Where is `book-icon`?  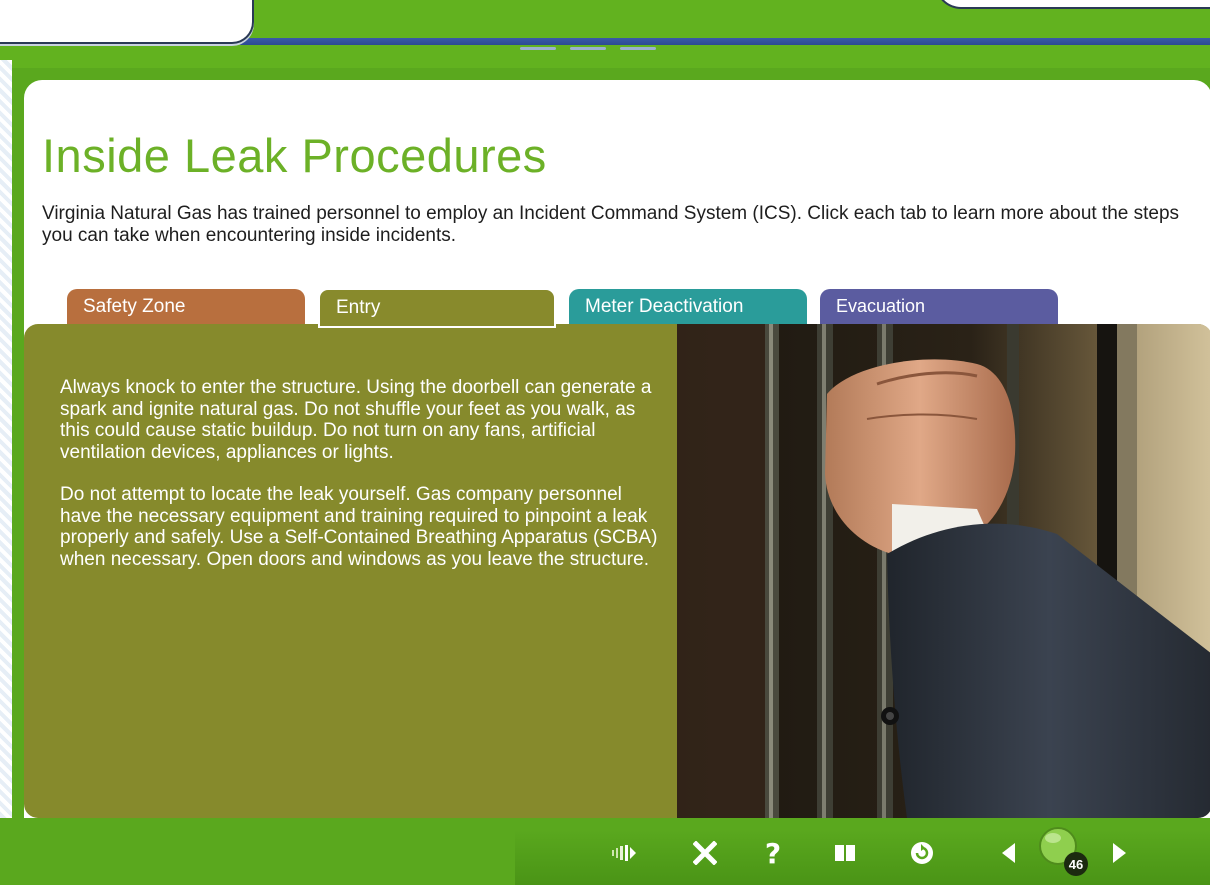 book-icon is located at coordinates (845, 853).